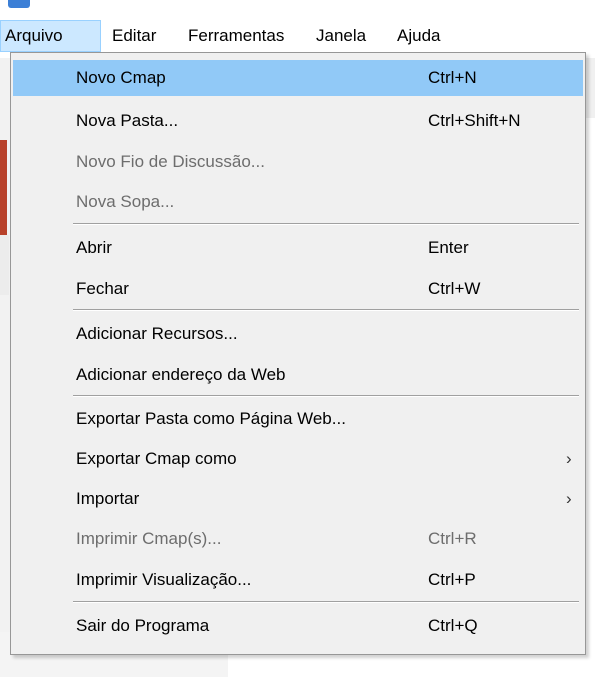  Describe the element at coordinates (143, 625) in the screenshot. I see `menu-item-label: Sair do Programa` at that location.